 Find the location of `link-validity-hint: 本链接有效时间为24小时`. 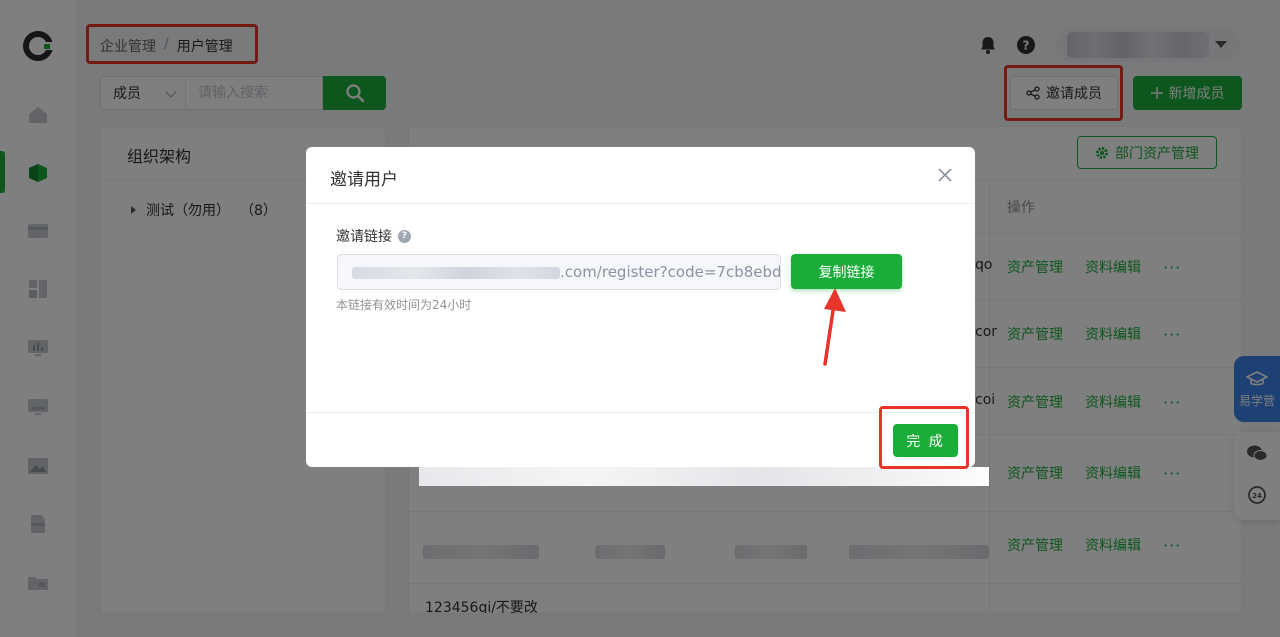

link-validity-hint: 本链接有效时间为24小时 is located at coordinates (404, 305).